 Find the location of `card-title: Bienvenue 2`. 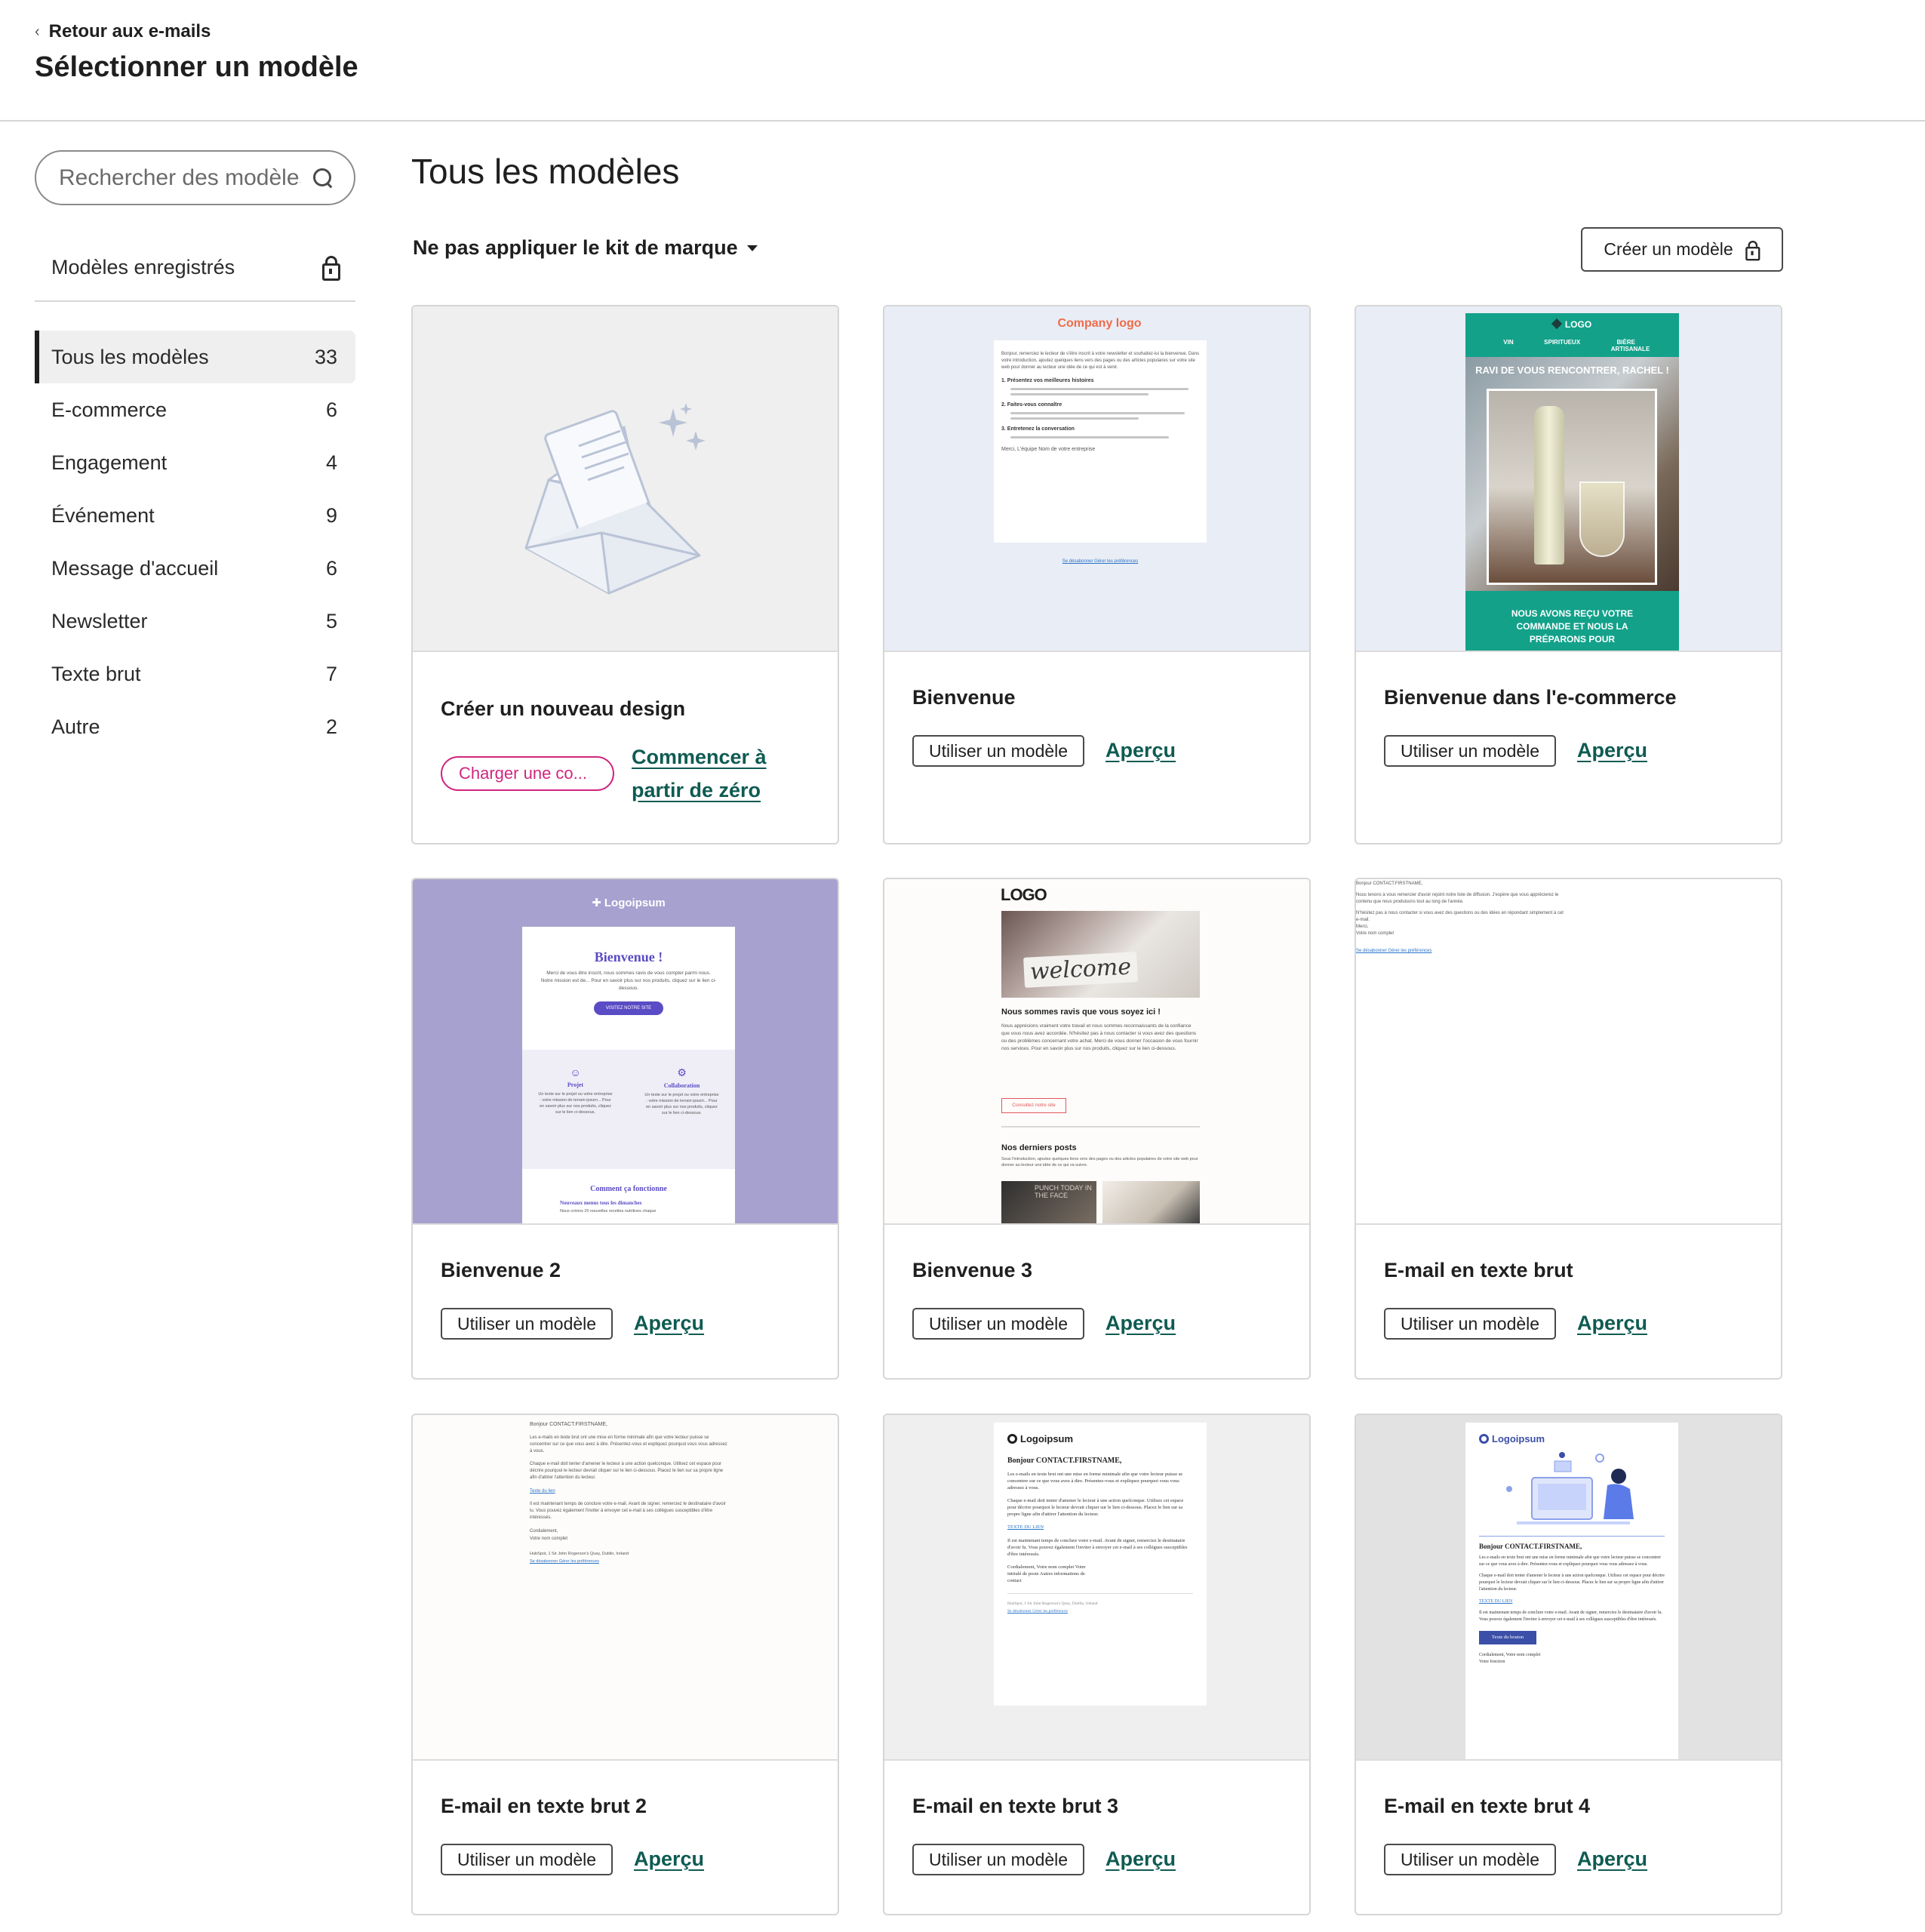

card-title: Bienvenue 2 is located at coordinates (501, 1270).